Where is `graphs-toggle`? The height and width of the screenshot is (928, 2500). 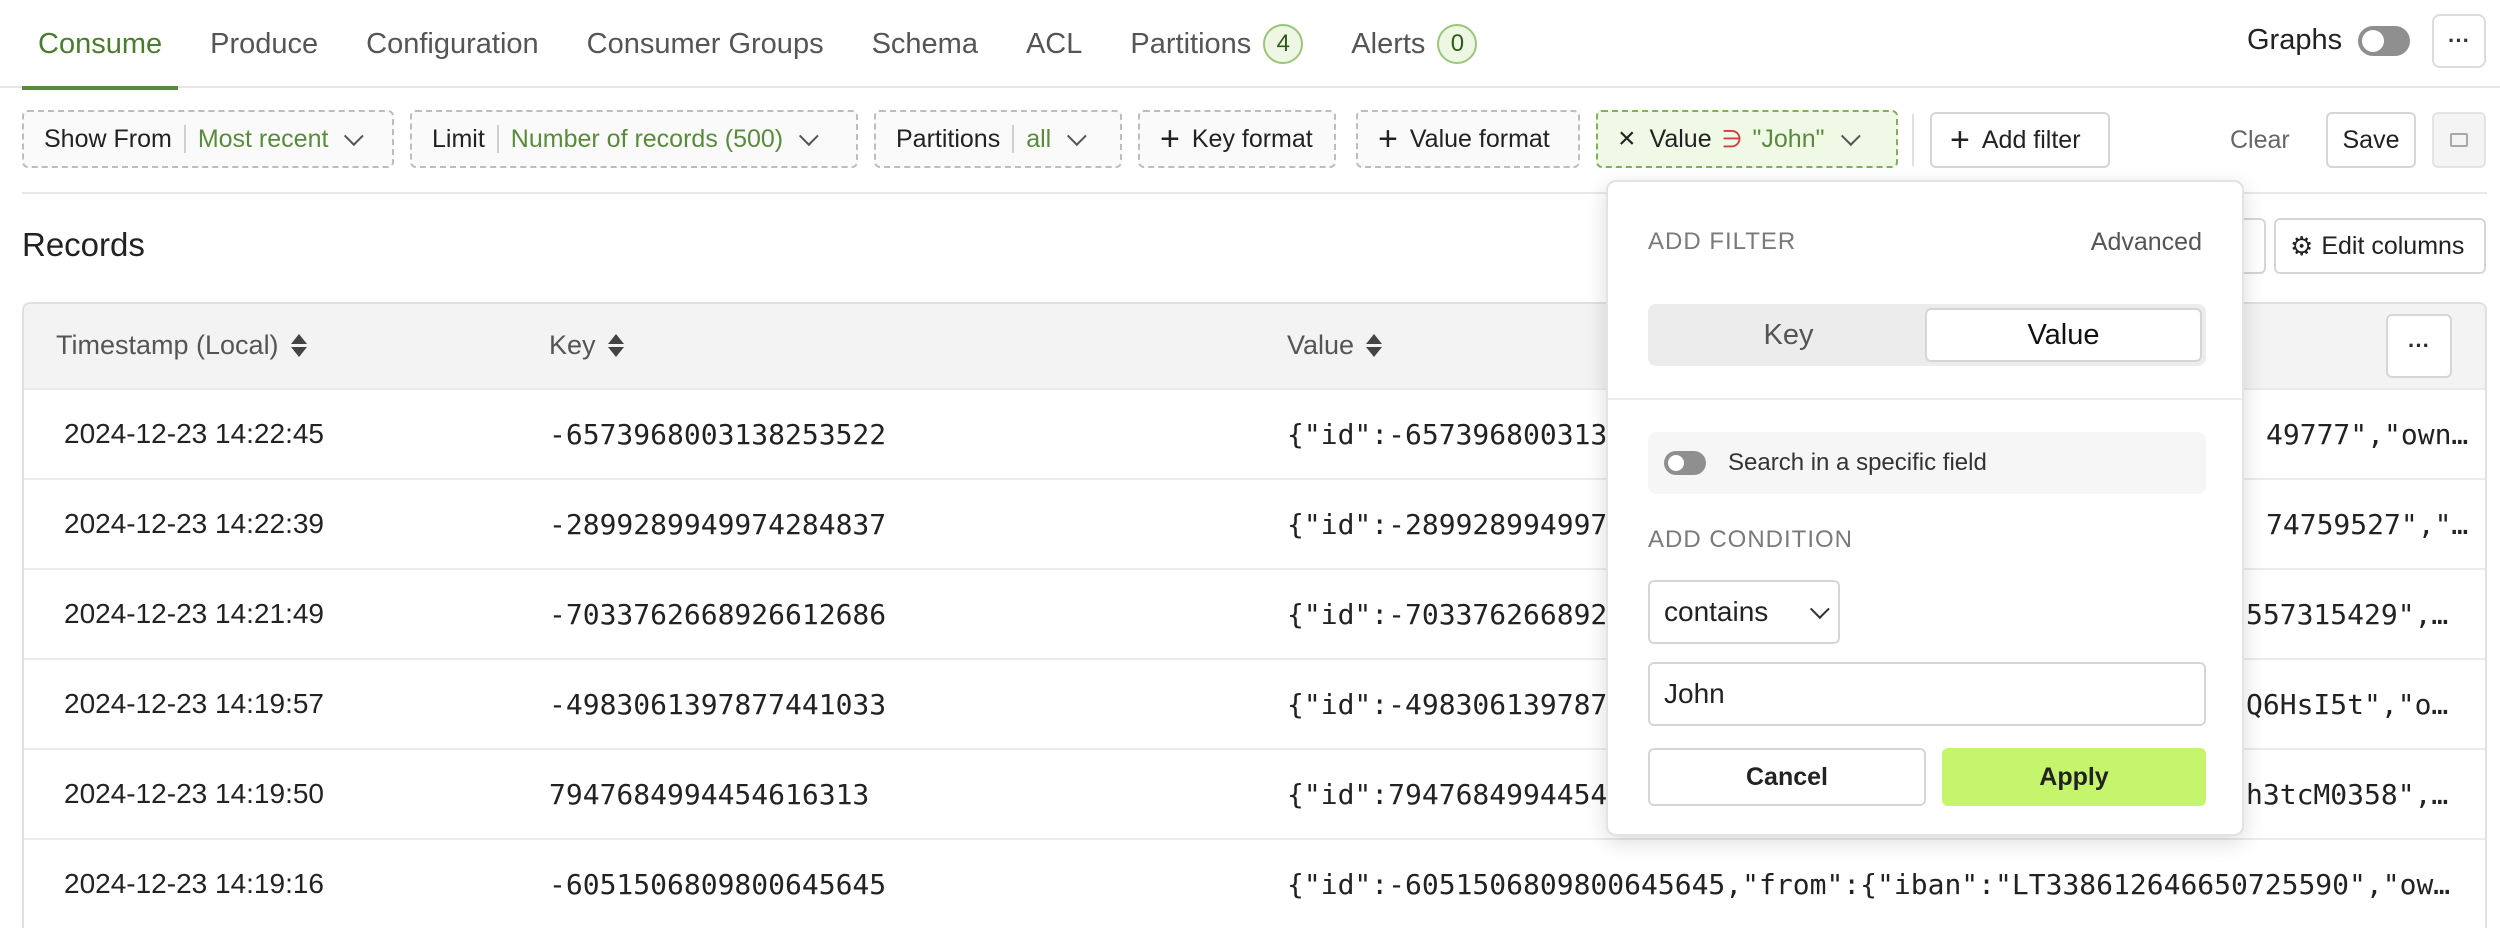
graphs-toggle is located at coordinates (2384, 40).